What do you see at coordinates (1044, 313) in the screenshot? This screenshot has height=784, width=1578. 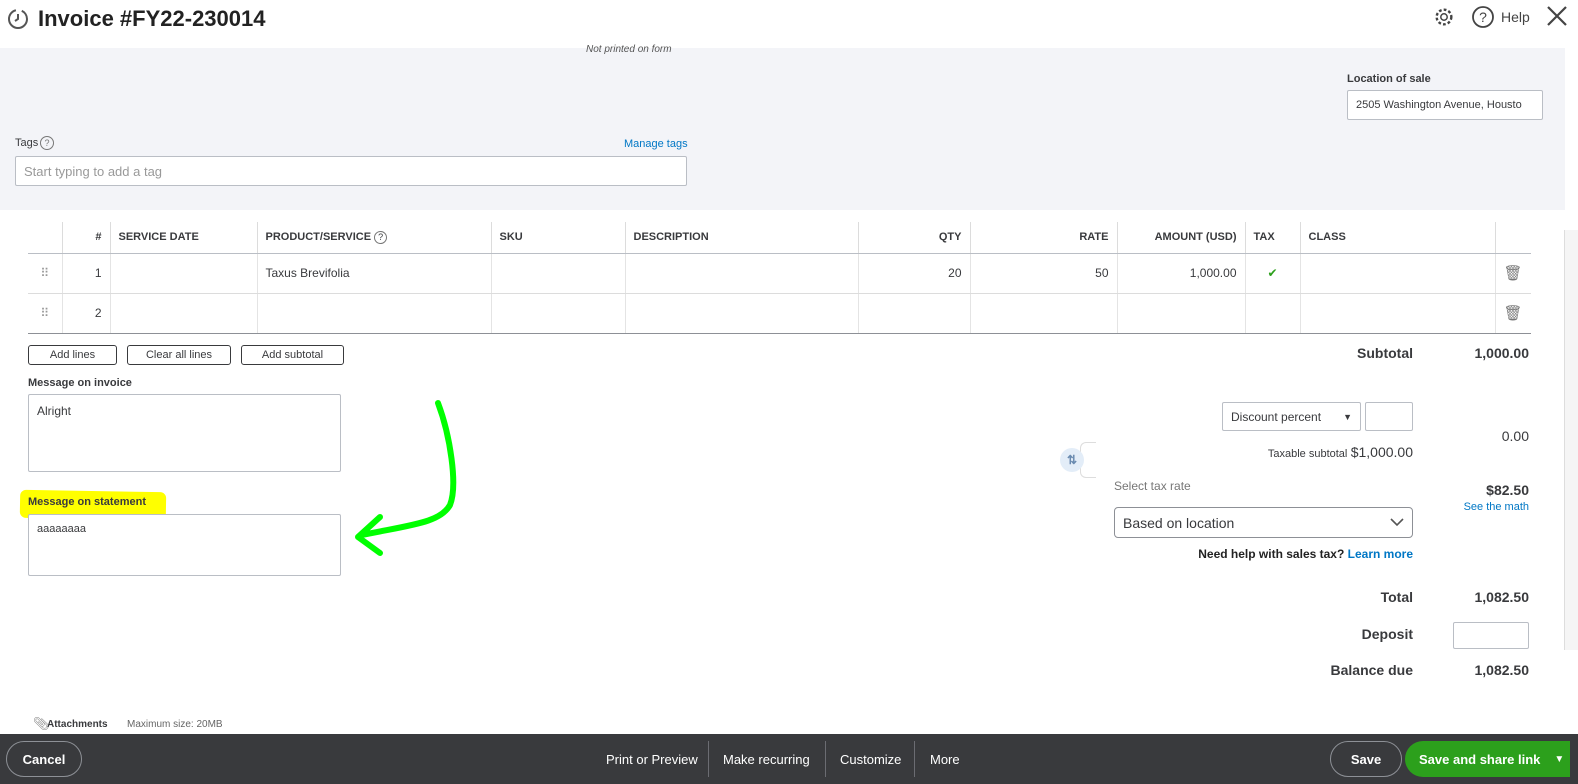 I see `cell-rate` at bounding box center [1044, 313].